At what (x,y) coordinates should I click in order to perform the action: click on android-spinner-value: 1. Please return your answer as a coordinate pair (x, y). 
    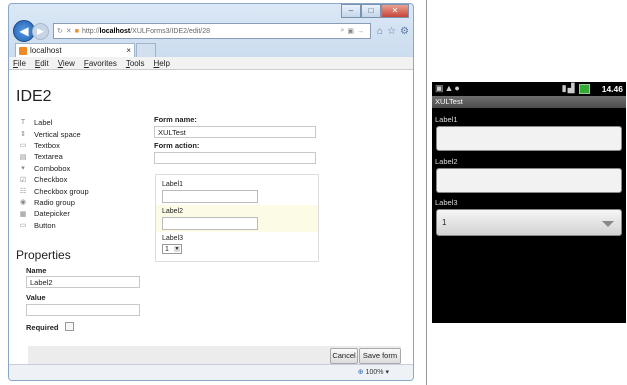
    Looking at the image, I should click on (444, 222).